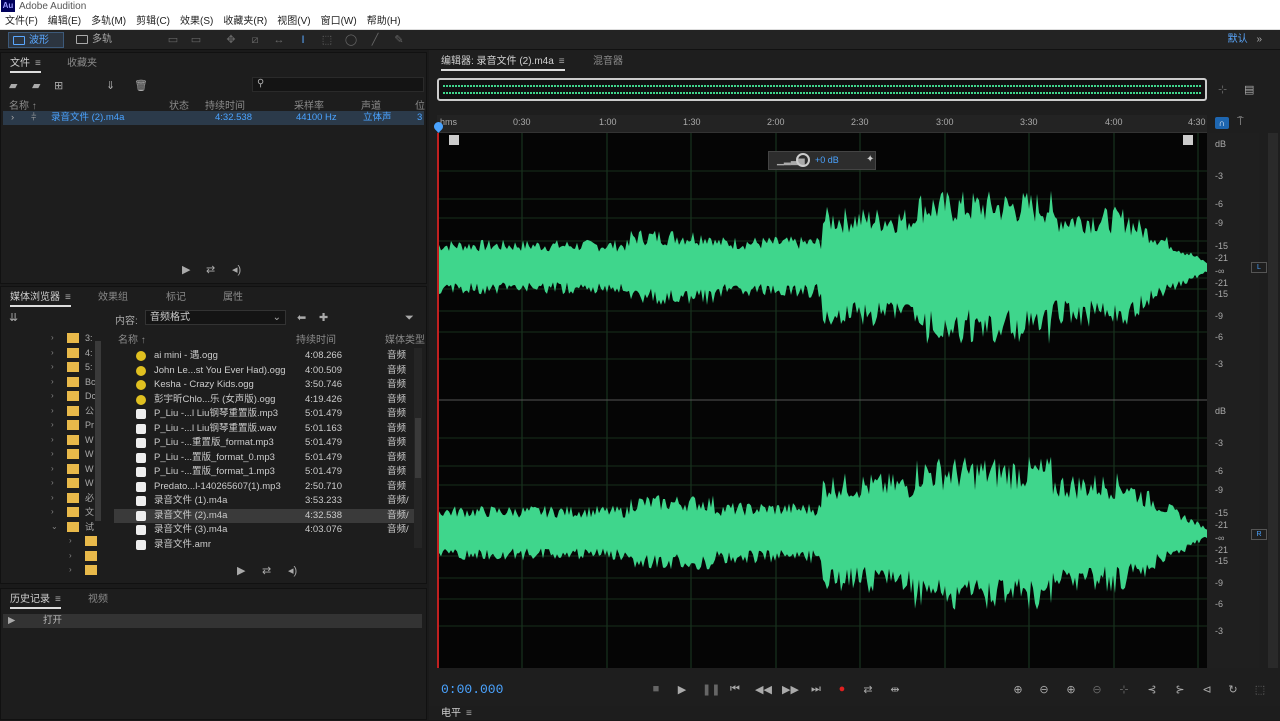 Image resolution: width=1280 pixels, height=721 pixels. I want to click on hud-gain: ▁▂▃▅ +0 dB ✦, so click(822, 160).